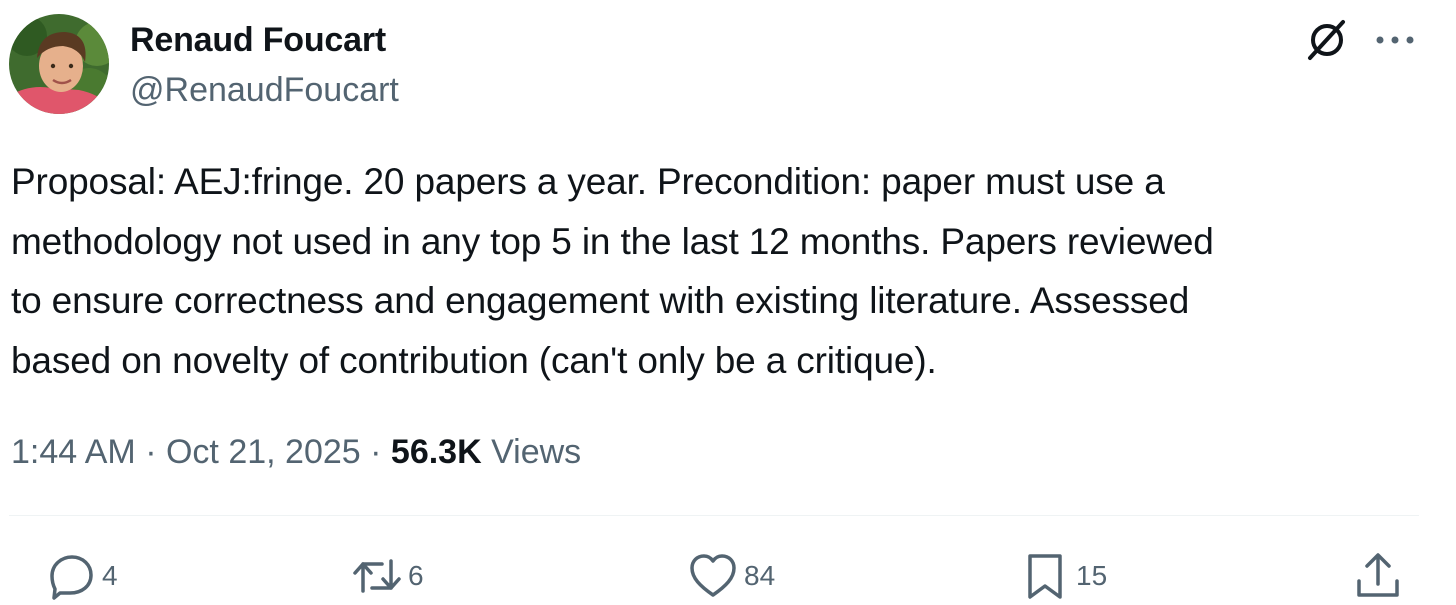 Image resolution: width=1456 pixels, height=605 pixels. Describe the element at coordinates (1327, 40) in the screenshot. I see `grok-icon` at that location.